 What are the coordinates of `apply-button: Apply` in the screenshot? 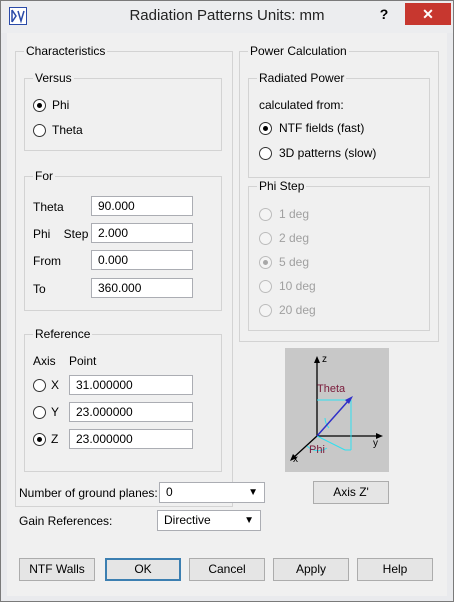 It's located at (311, 569).